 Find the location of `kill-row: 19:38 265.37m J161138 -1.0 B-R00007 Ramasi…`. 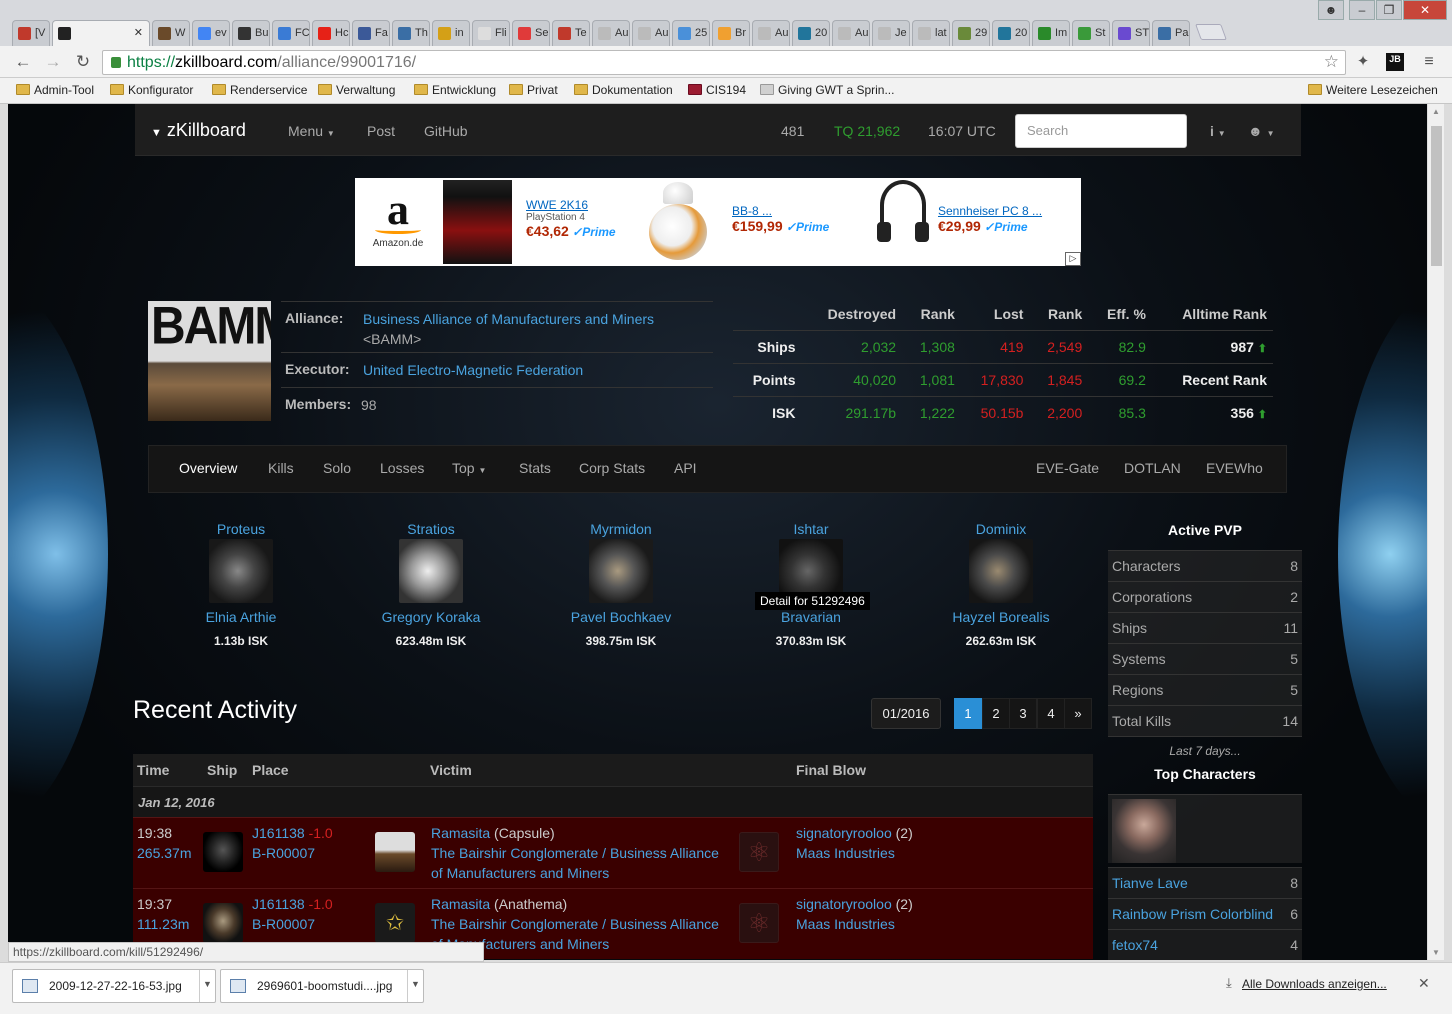

kill-row: 19:38 265.37m J161138 -1.0 B-R00007 Ramasi… is located at coordinates (613, 852).